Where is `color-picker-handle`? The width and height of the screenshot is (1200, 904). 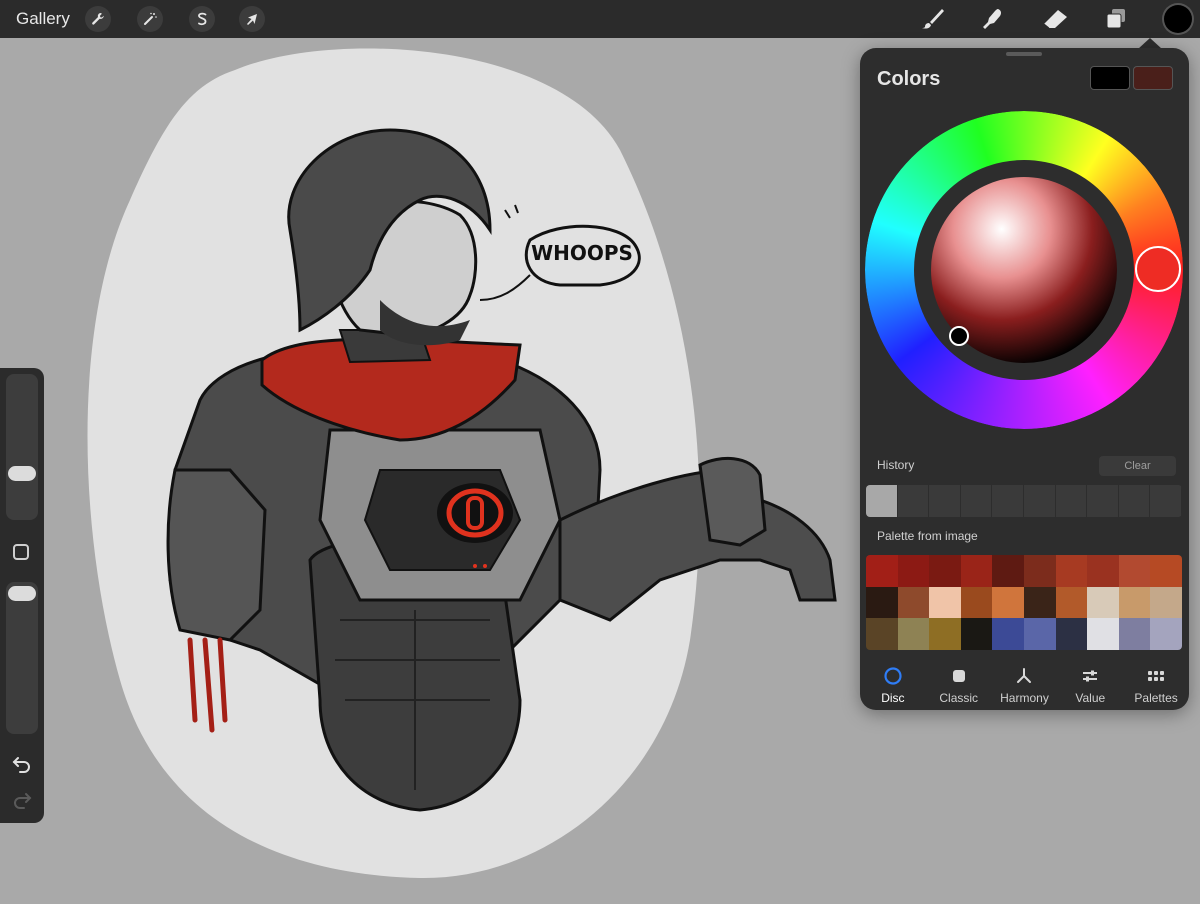 color-picker-handle is located at coordinates (959, 336).